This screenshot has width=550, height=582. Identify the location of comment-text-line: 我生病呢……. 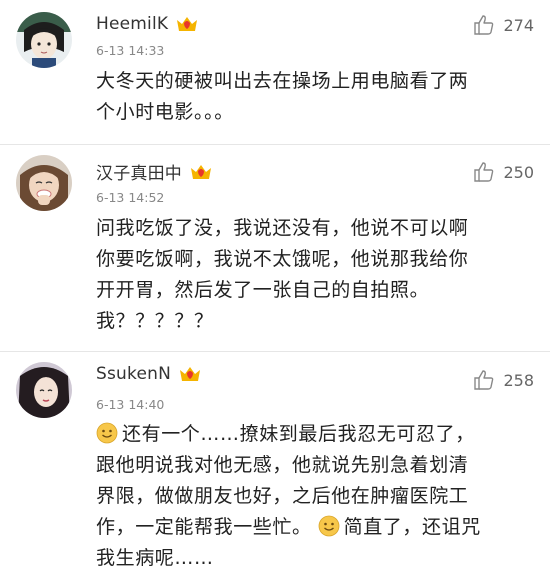
(155, 558).